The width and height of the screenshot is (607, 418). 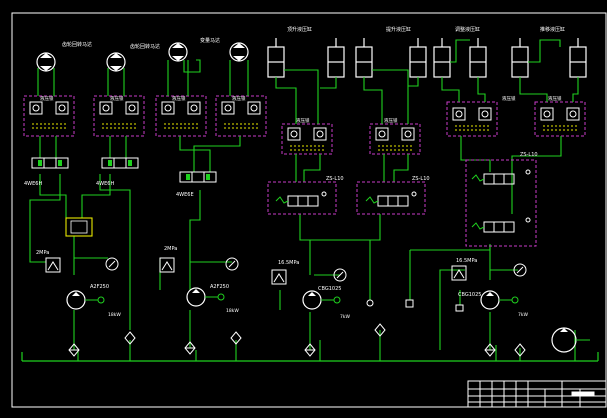 What do you see at coordinates (466, 261) in the screenshot?
I see `pr4-label: 16.5MPa` at bounding box center [466, 261].